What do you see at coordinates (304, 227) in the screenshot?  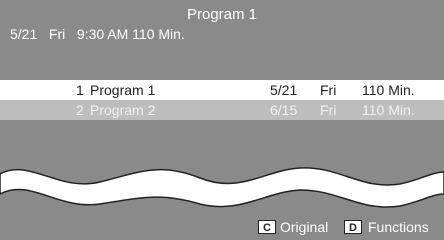 I see `original-label: Original` at bounding box center [304, 227].